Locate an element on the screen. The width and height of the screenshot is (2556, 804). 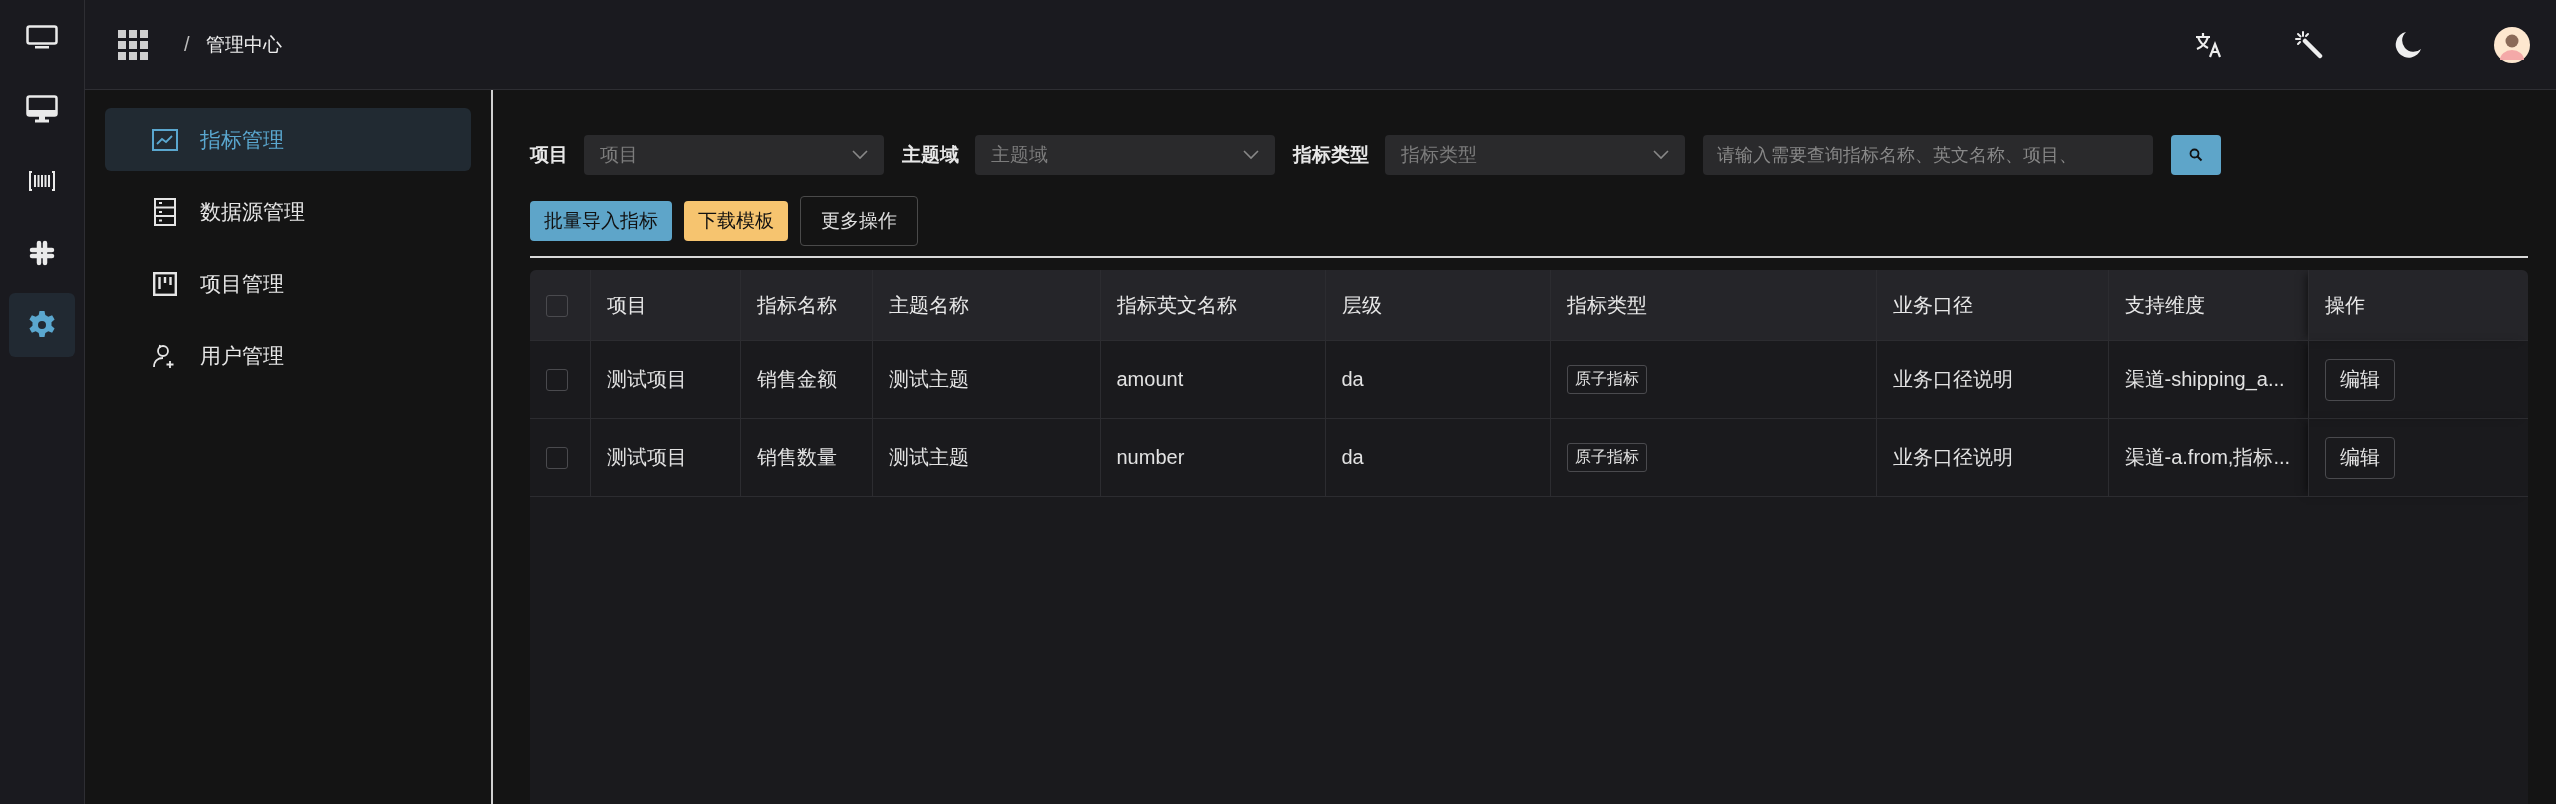
barcode-icon is located at coordinates (42, 181).